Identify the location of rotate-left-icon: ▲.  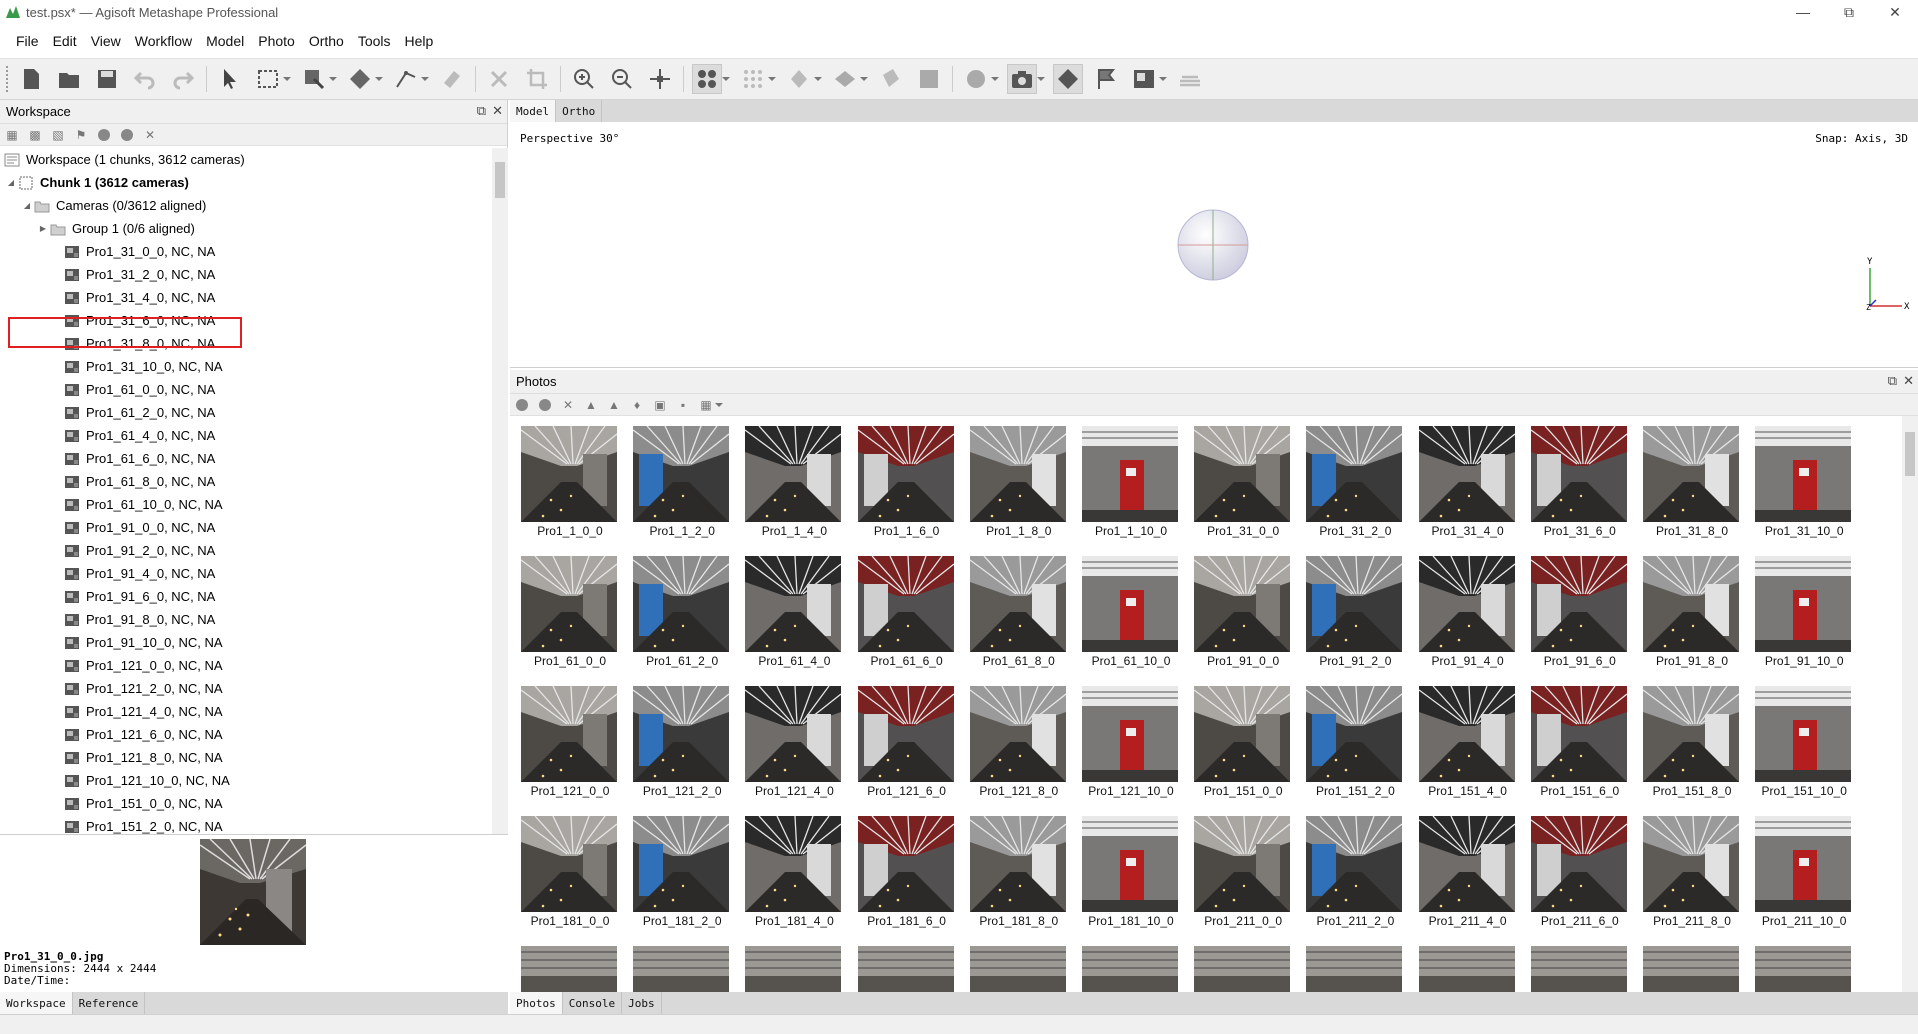
(591, 405).